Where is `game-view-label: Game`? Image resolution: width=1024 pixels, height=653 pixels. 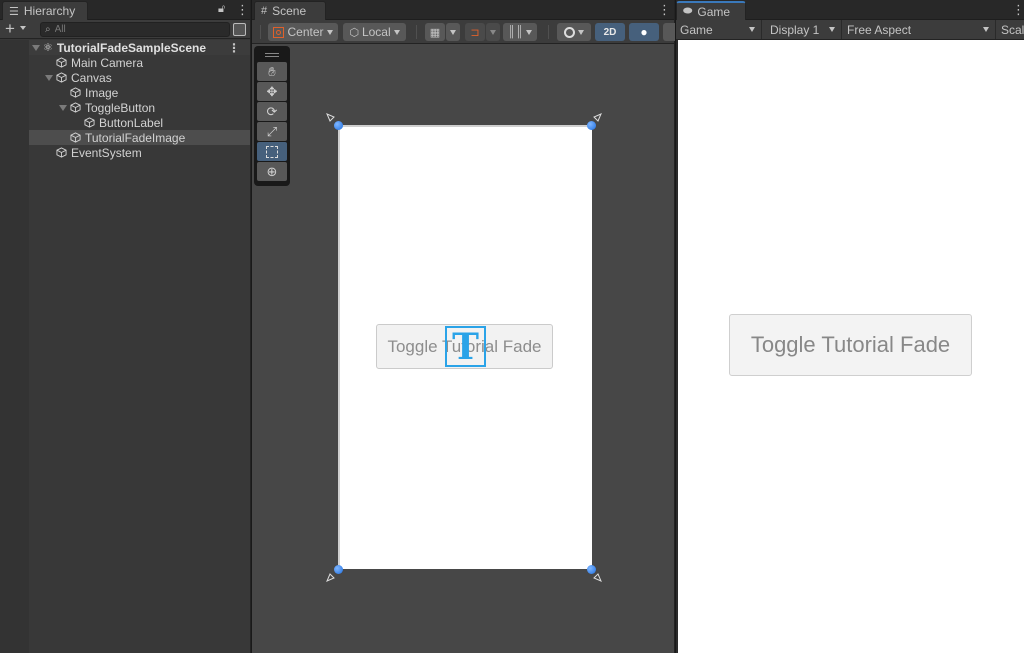
game-view-label: Game is located at coordinates (696, 29).